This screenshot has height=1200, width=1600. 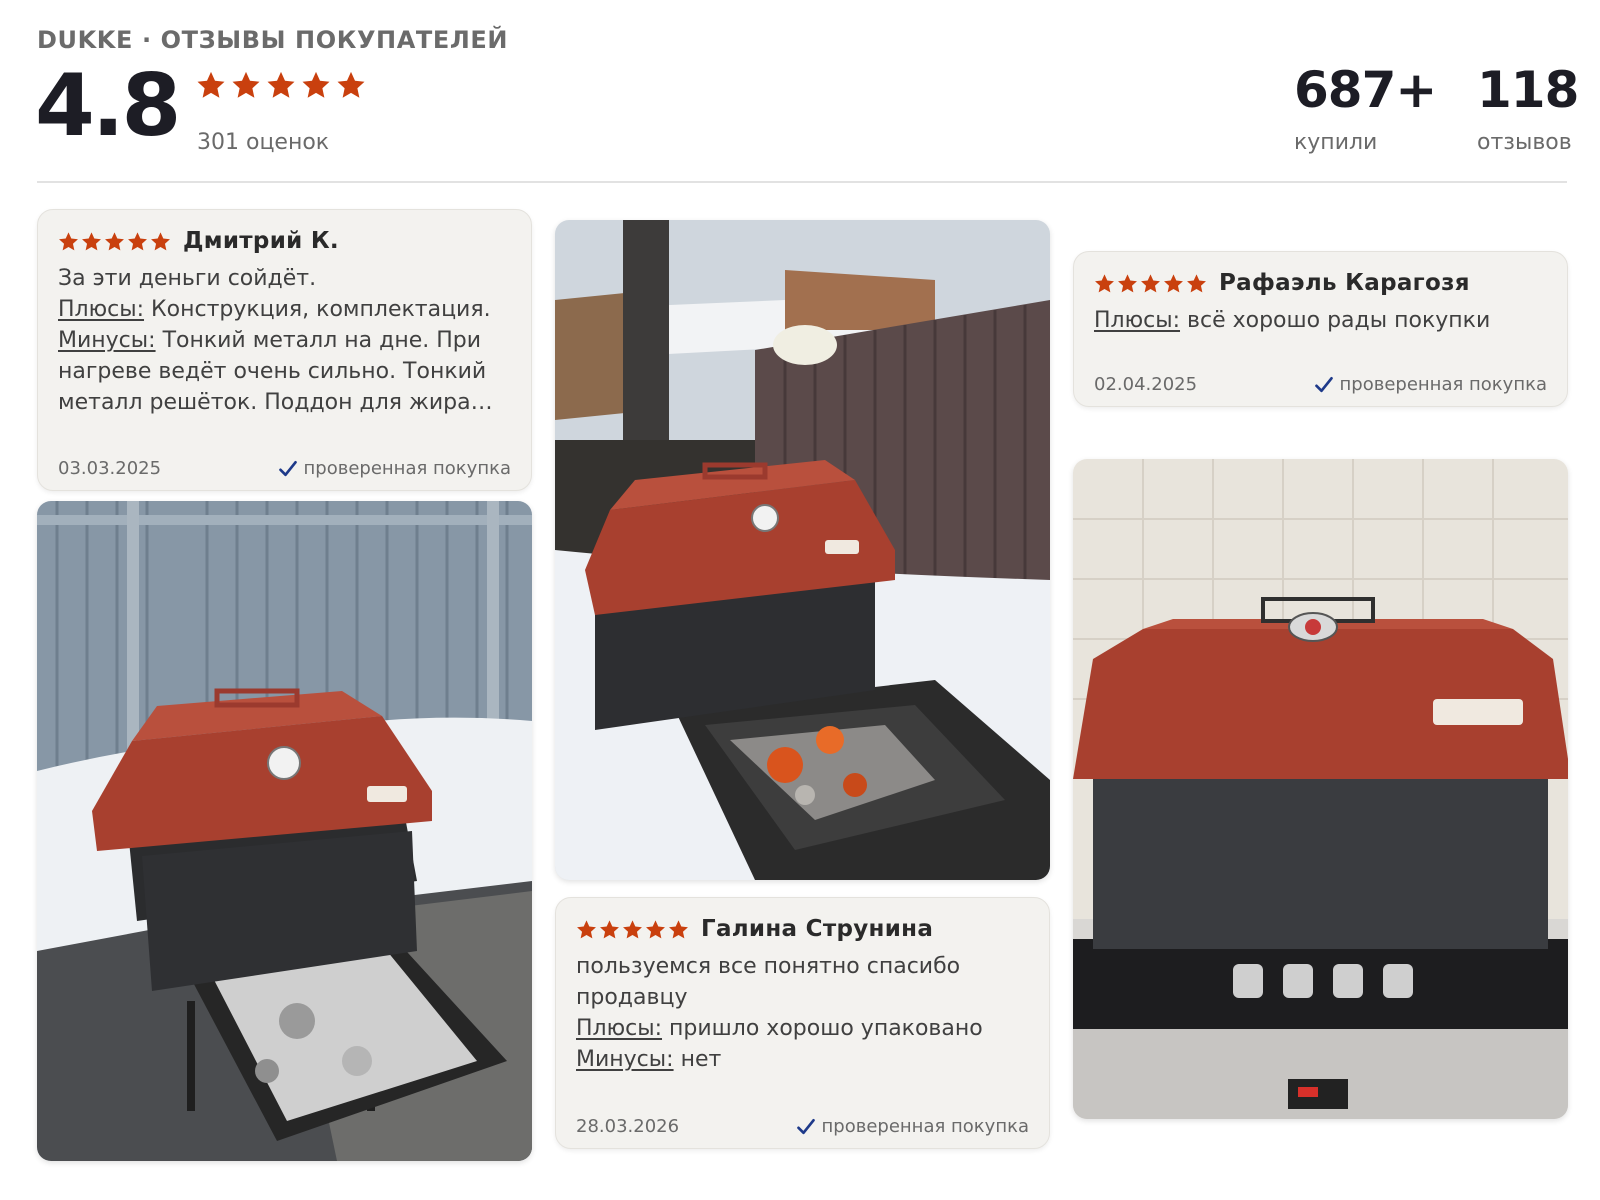 What do you see at coordinates (817, 929) in the screenshot?
I see `reviewer-name: Галина Струнина` at bounding box center [817, 929].